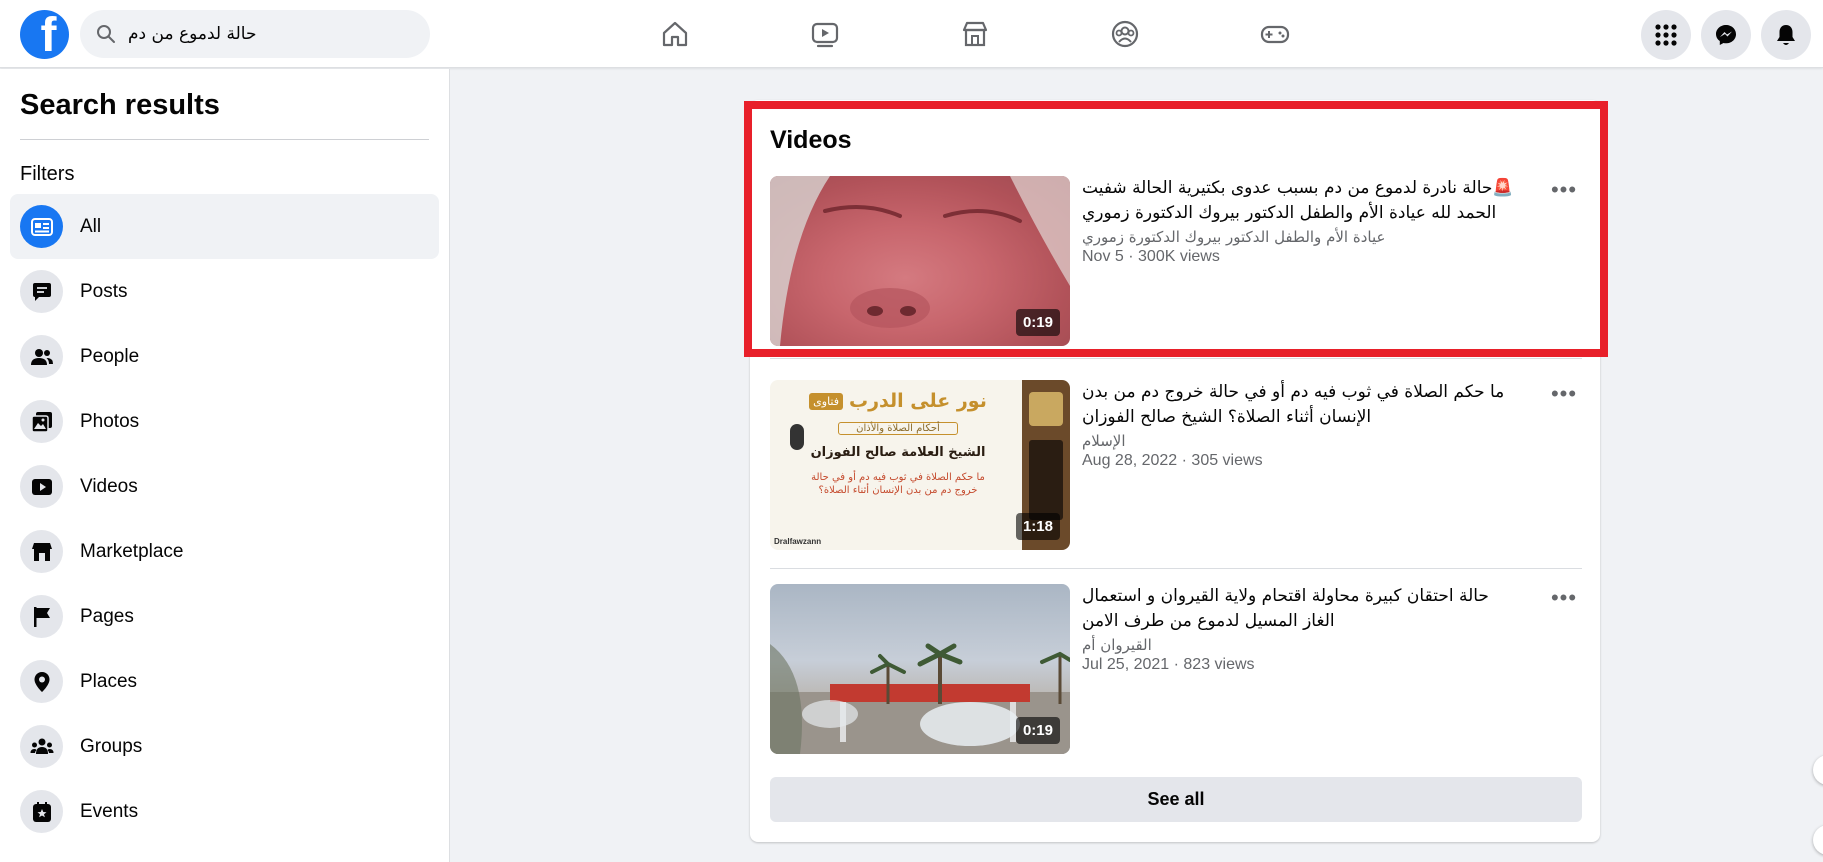  I want to click on events-icon, so click(41, 811).